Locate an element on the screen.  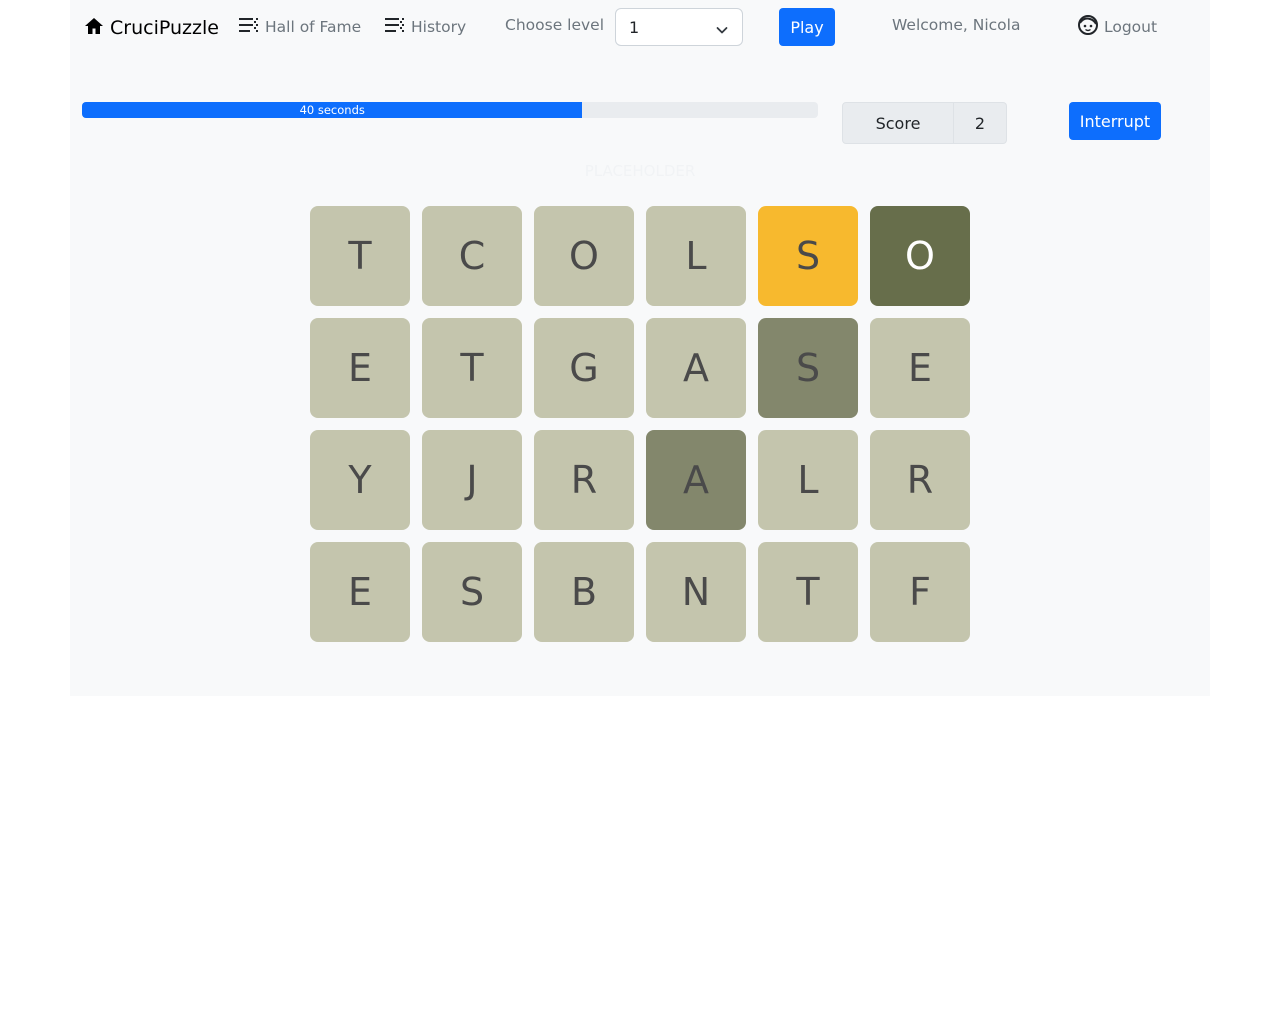
score-display: Score 2 is located at coordinates (924, 123).